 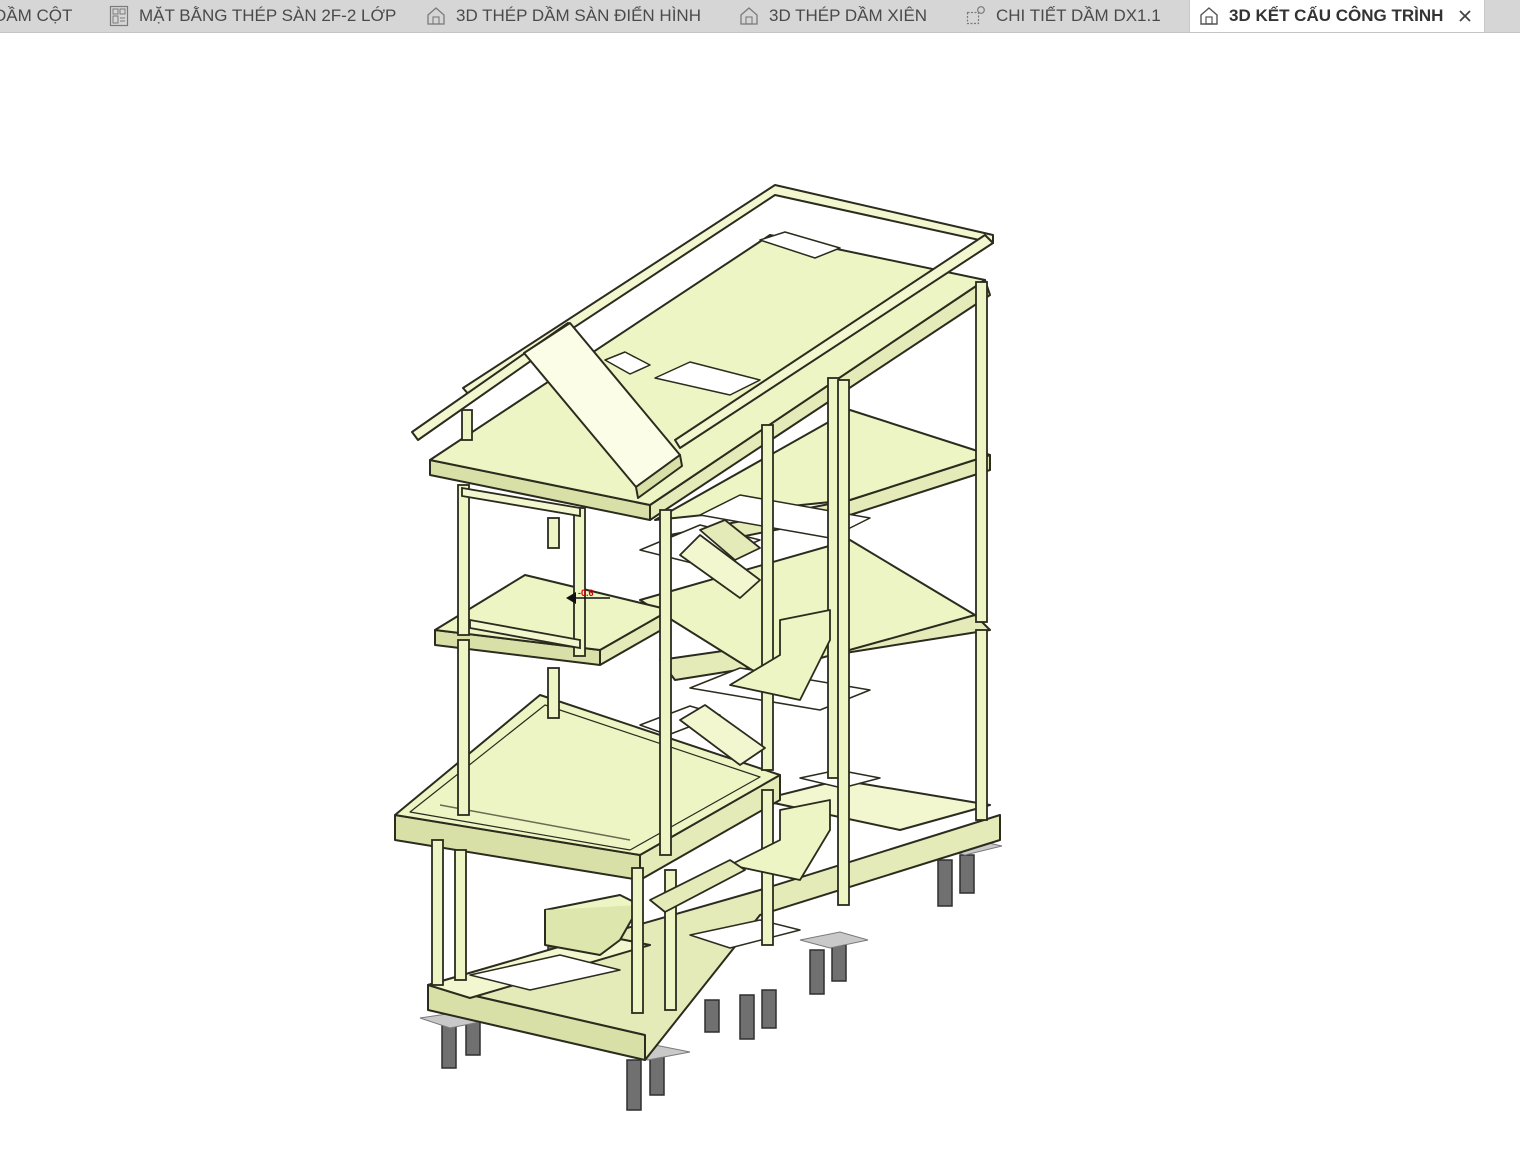 I want to click on tab-3d-thep-dam-xien: 3D THÉP DẦM XIÊN, so click(x=843, y=16).